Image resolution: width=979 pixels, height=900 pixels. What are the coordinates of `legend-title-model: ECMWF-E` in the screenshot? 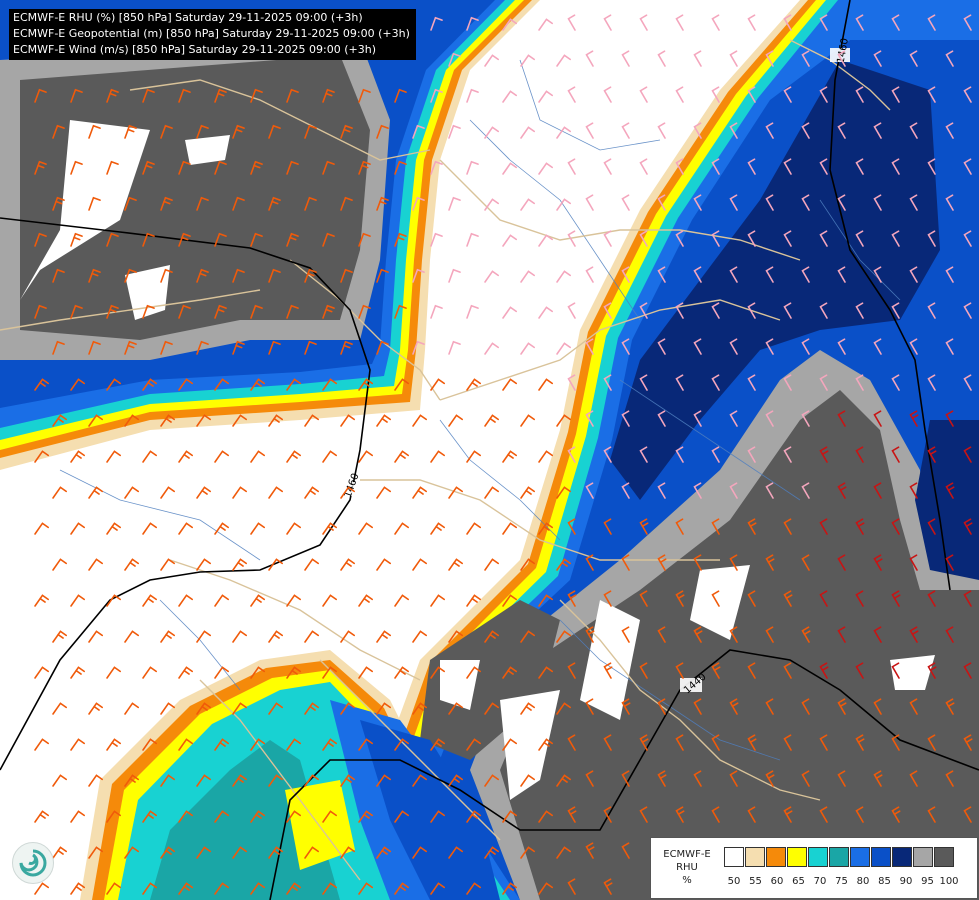 It's located at (687, 854).